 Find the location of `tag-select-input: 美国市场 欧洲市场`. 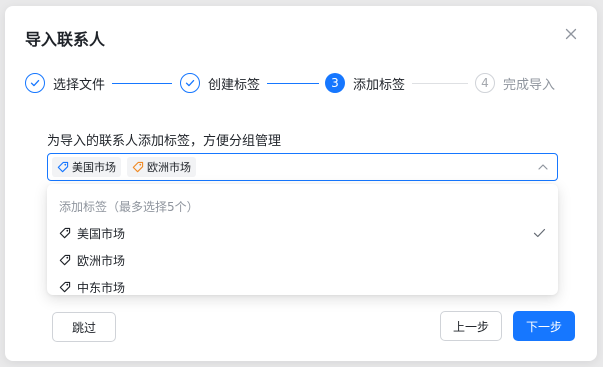

tag-select-input: 美国市场 欧洲市场 is located at coordinates (302, 167).